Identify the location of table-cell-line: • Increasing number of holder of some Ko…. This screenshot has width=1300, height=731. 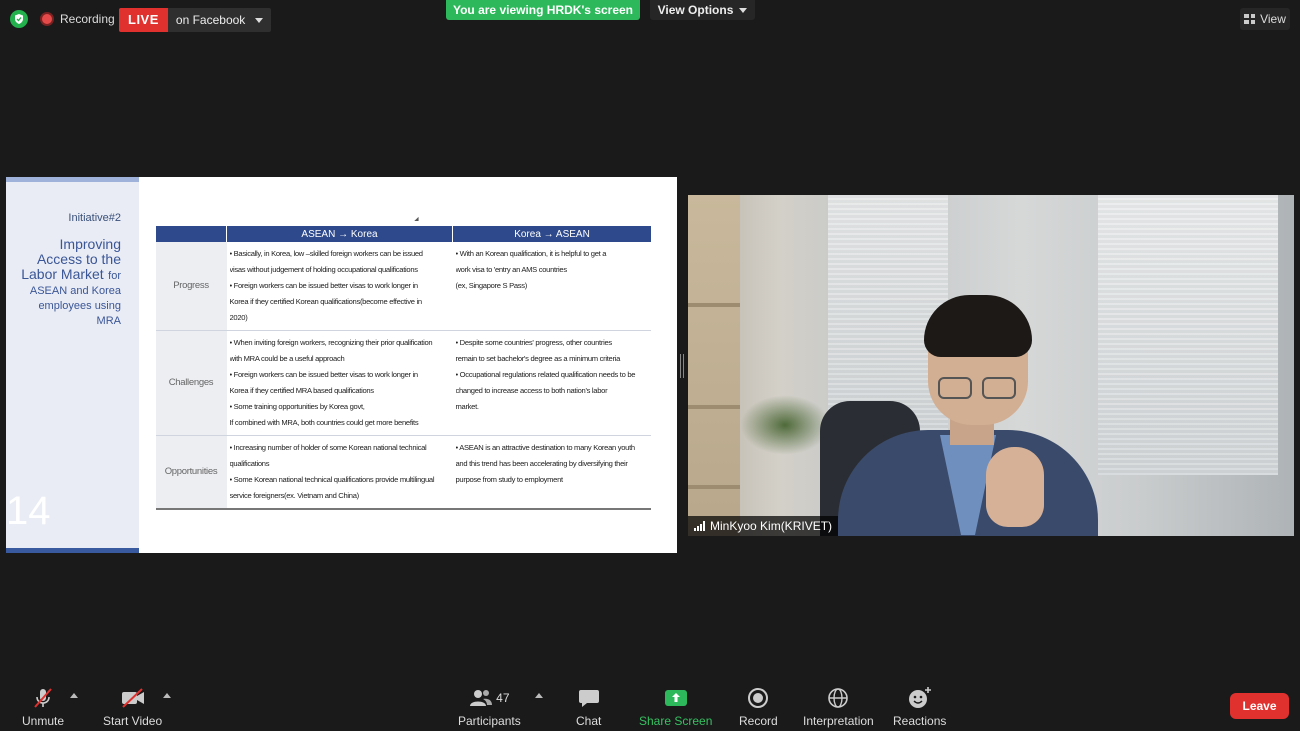
(328, 447).